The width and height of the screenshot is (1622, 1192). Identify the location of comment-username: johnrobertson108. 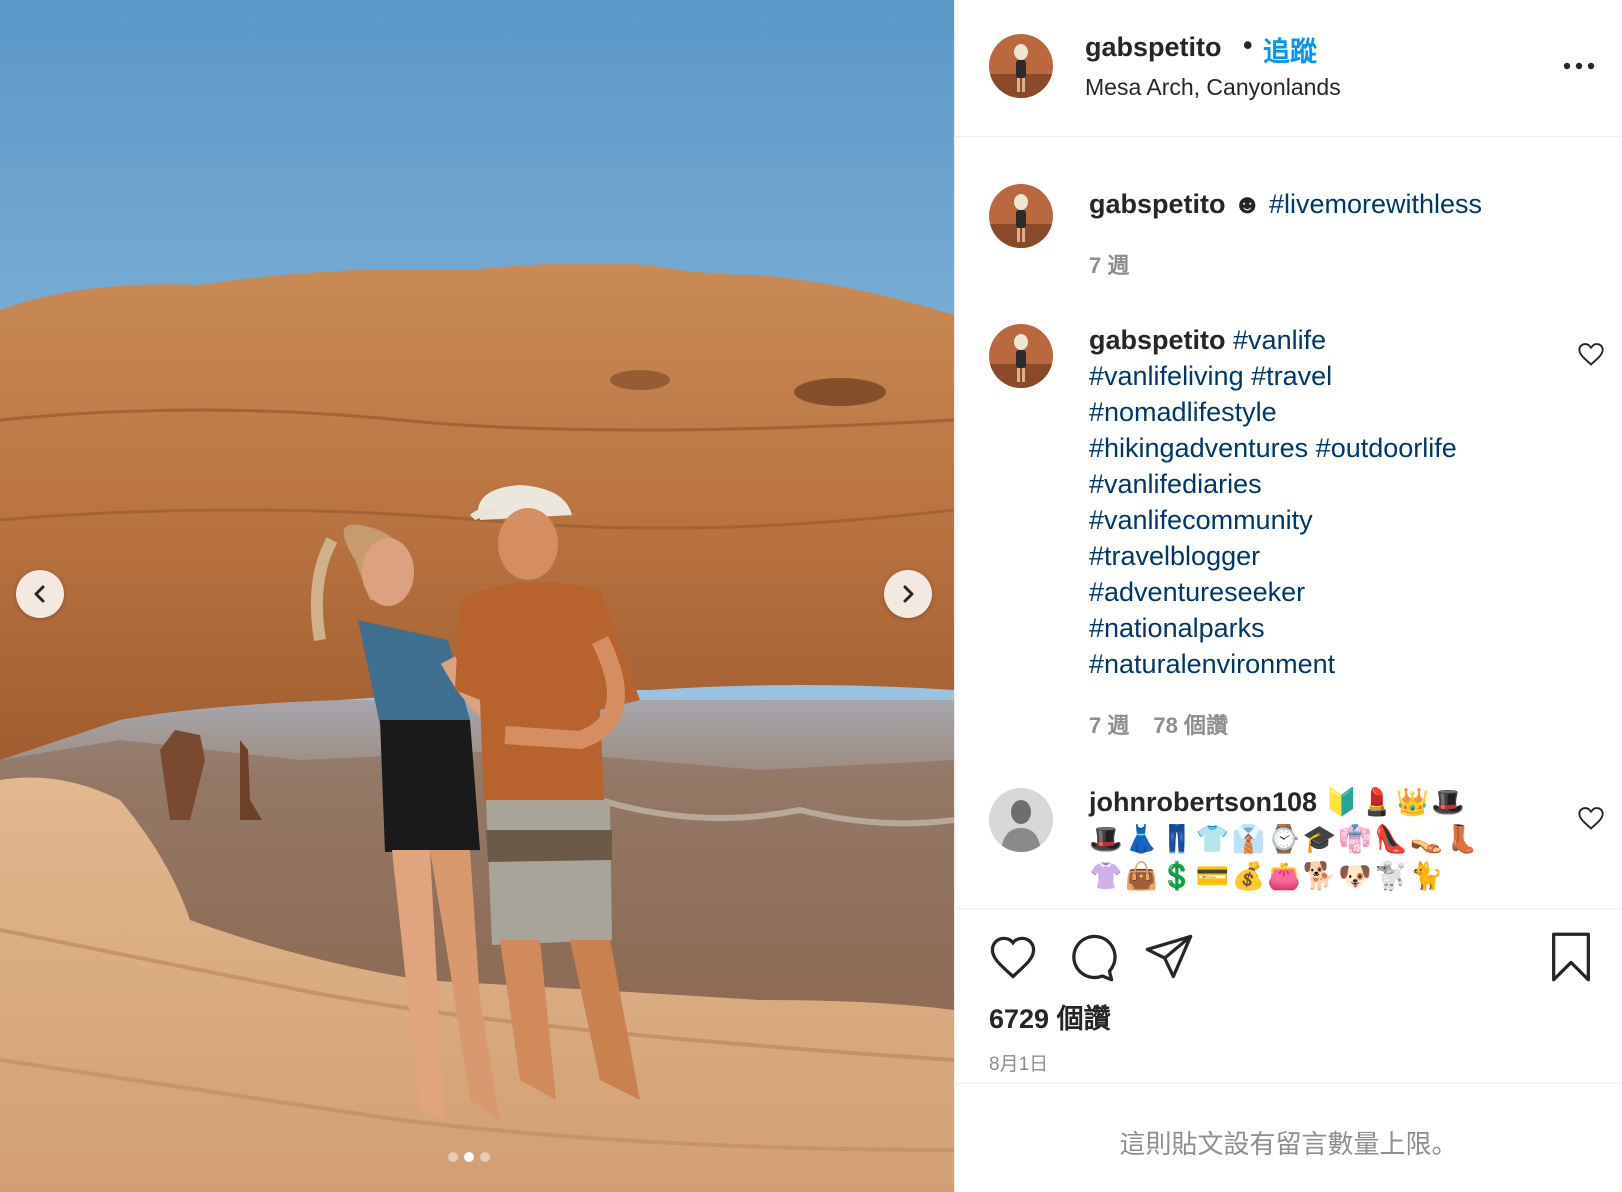
(1203, 802).